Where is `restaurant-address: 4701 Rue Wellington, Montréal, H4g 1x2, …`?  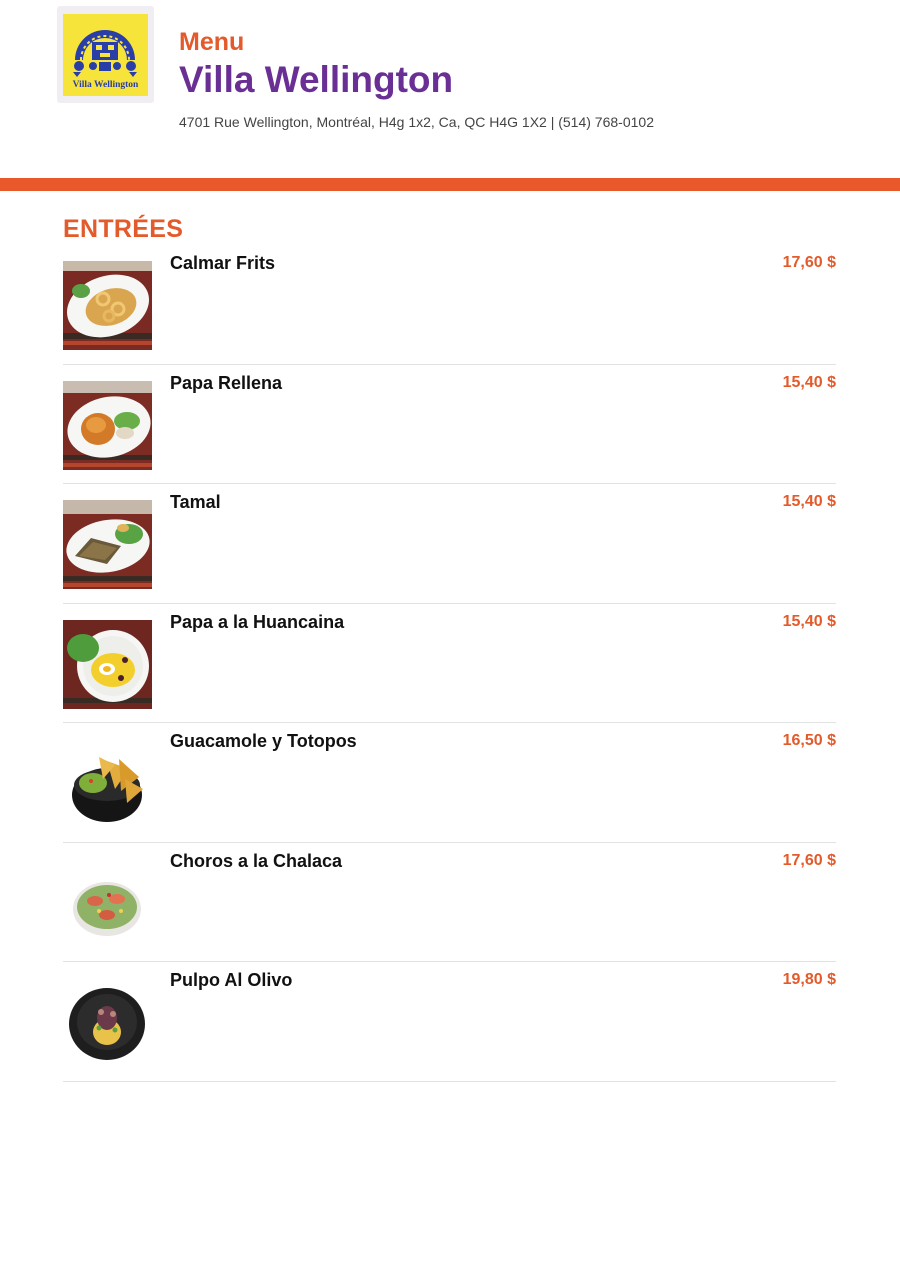
restaurant-address: 4701 Rue Wellington, Montréal, H4g 1x2, … is located at coordinates (416, 122).